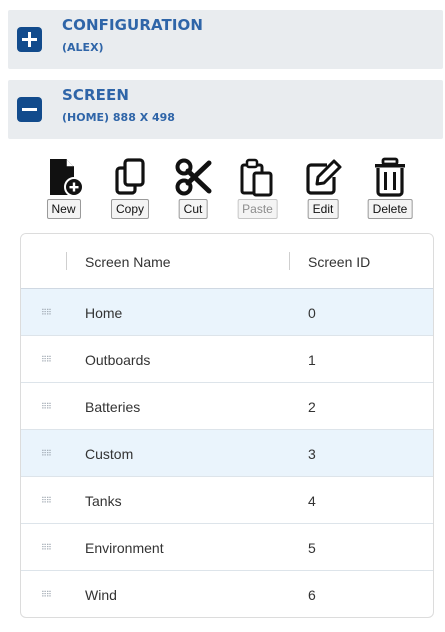 Image resolution: width=445 pixels, height=632 pixels. Describe the element at coordinates (227, 406) in the screenshot. I see `table-row: ⠿⠿ Batteries 2` at that location.